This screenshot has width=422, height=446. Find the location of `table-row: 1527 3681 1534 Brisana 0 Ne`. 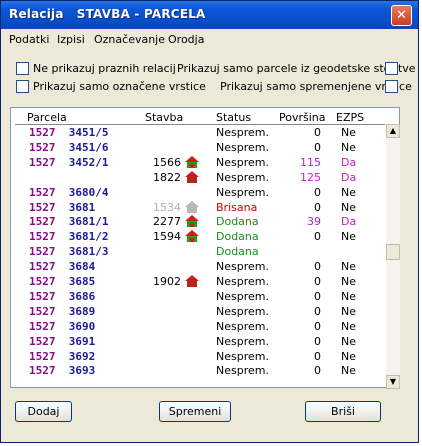

table-row: 1527 3681 1534 Brisana 0 Ne is located at coordinates (197, 207).